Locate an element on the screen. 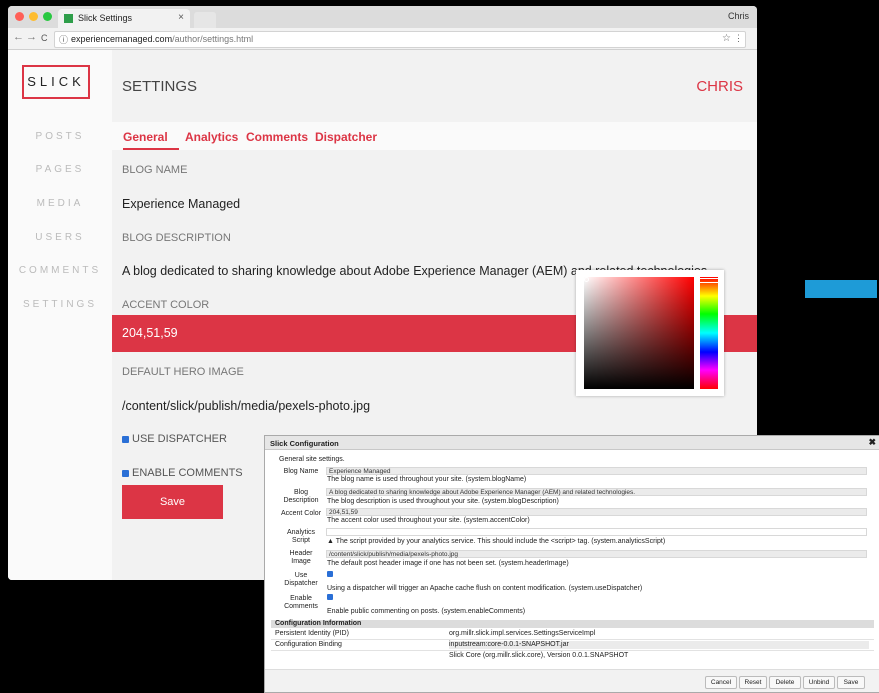  tab-analytics: Analytics is located at coordinates (211, 137).